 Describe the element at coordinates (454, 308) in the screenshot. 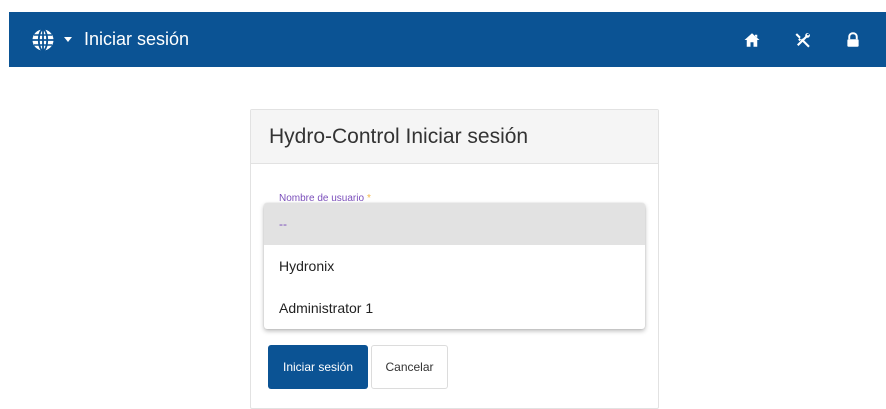

I see `dropdown-option-administrator: Administrator 1` at that location.